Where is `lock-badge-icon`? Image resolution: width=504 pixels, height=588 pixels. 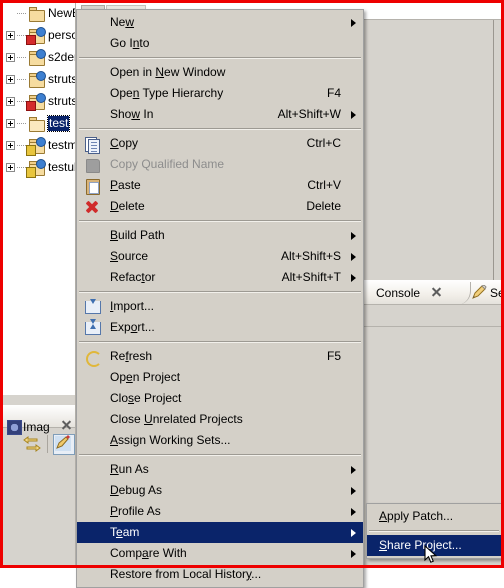
lock-badge-icon is located at coordinates (31, 150).